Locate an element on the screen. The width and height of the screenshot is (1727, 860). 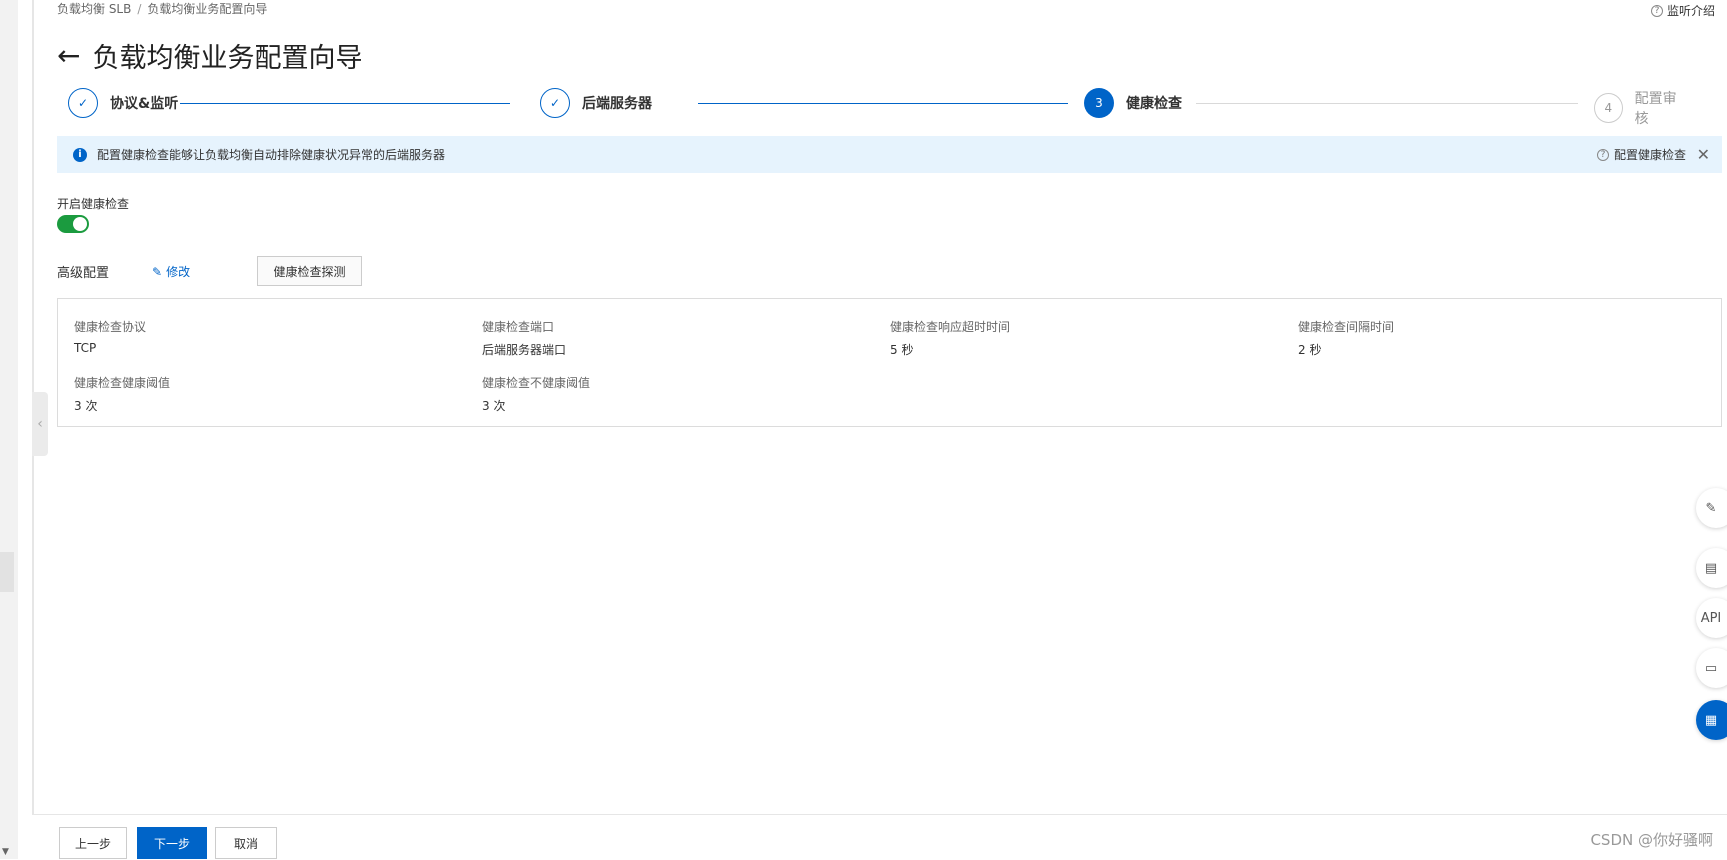
chat-icon: ▭ is located at coordinates (1711, 668).